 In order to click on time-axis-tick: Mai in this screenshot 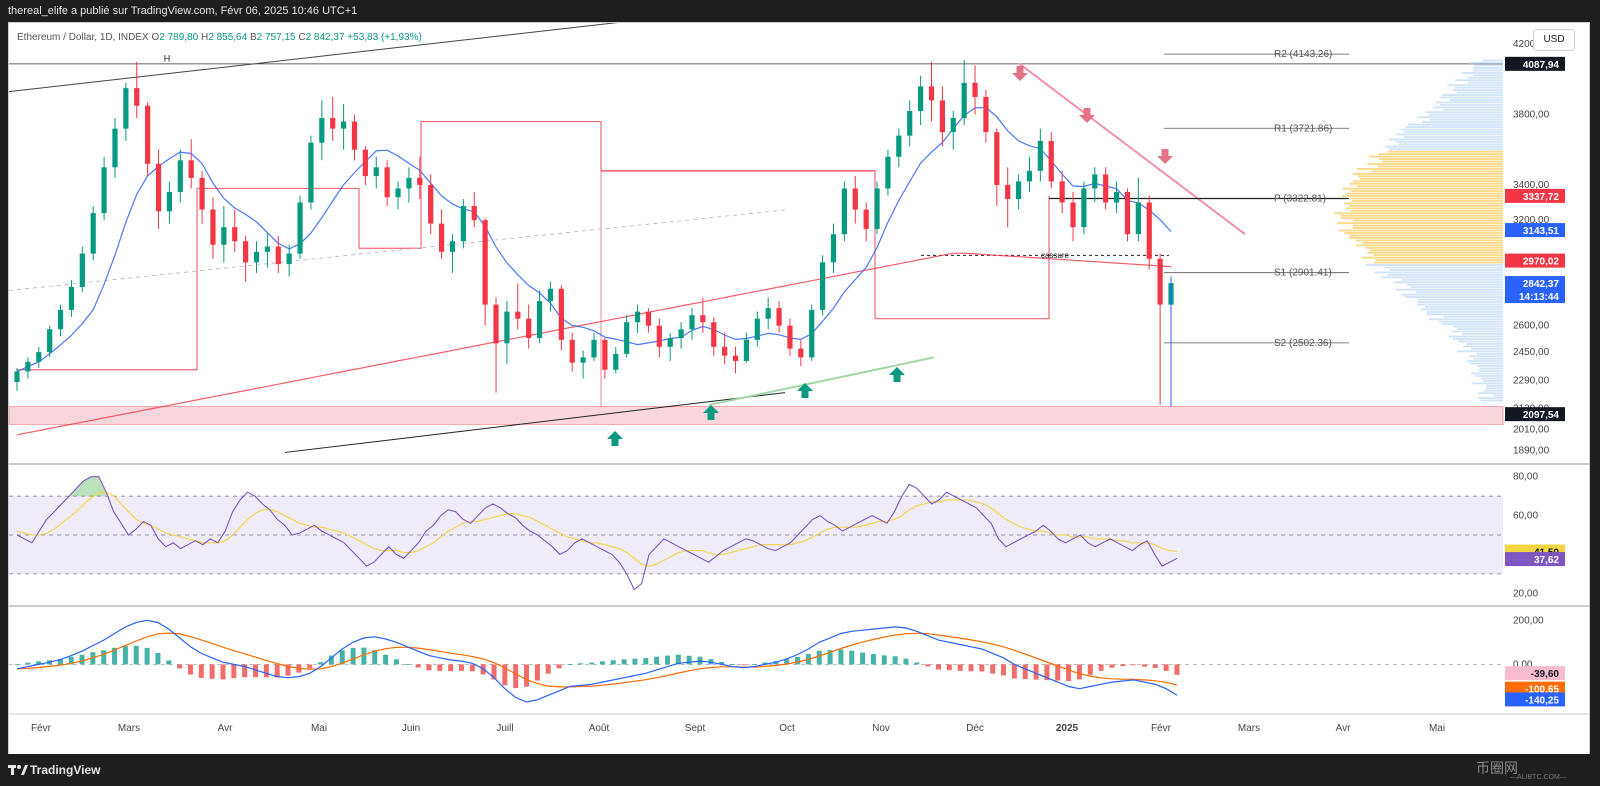, I will do `click(1437, 728)`.